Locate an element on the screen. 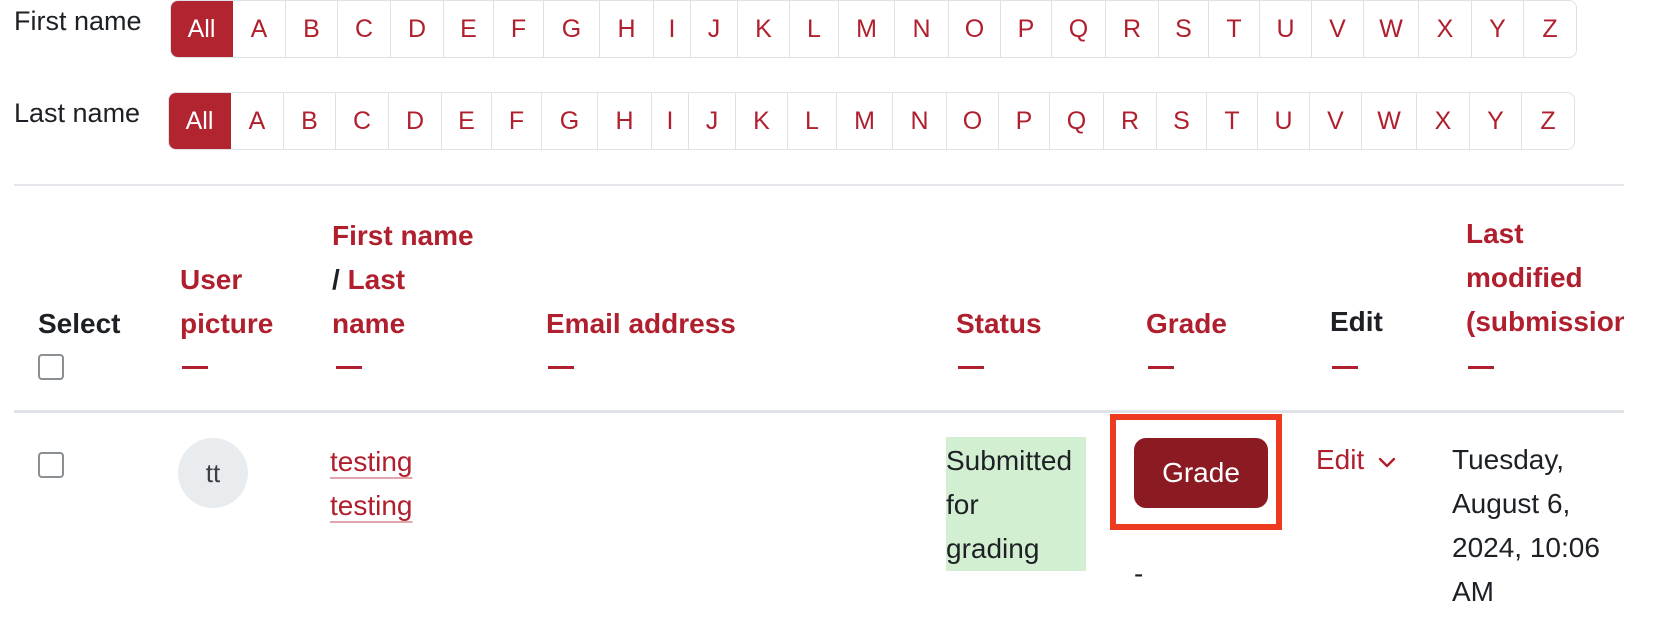 The width and height of the screenshot is (1664, 632). header-email: Email address is located at coordinates (641, 324).